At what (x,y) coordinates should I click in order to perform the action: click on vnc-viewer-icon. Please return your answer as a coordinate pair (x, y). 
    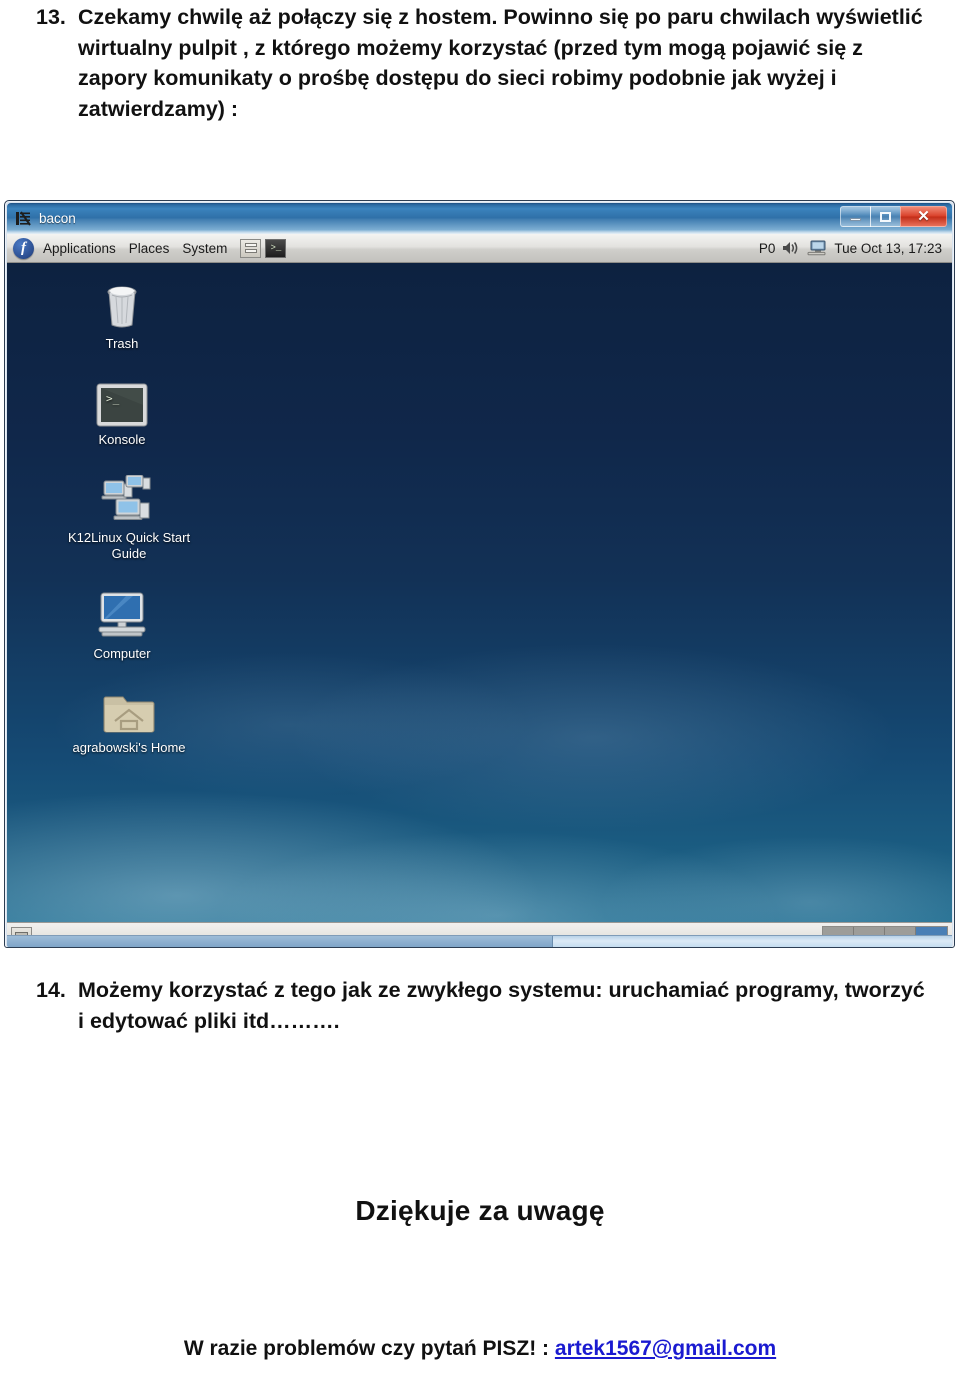
    Looking at the image, I should click on (23, 218).